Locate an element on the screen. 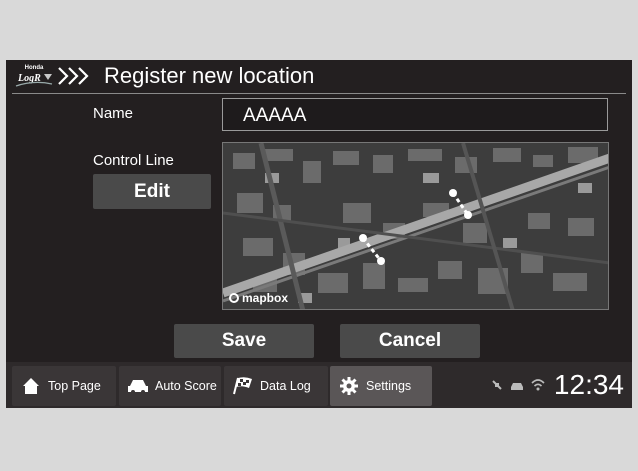 This screenshot has height=471, width=638. tab-label: Auto Score is located at coordinates (186, 386).